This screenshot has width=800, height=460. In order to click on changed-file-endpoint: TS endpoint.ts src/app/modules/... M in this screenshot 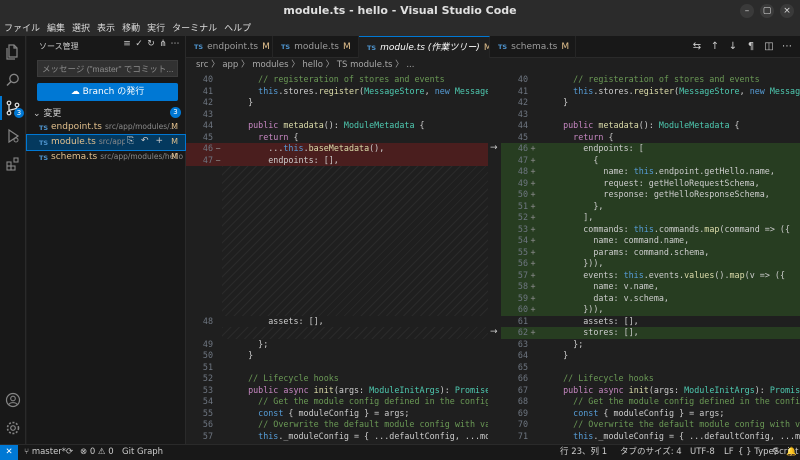, I will do `click(106, 127)`.